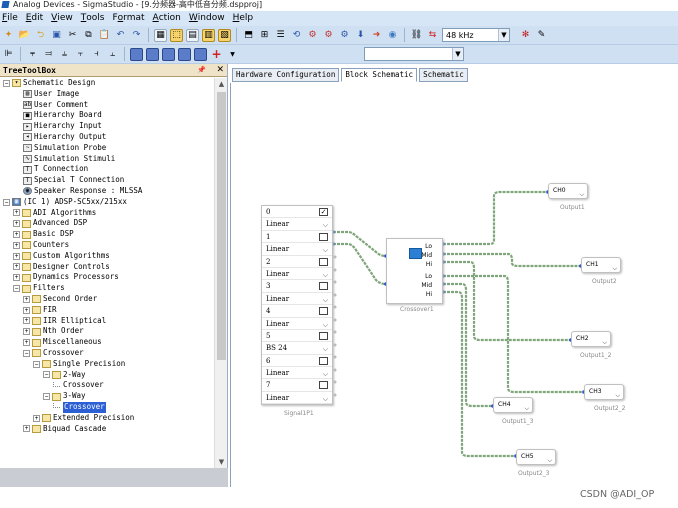 The width and height of the screenshot is (678, 508). Describe the element at coordinates (184, 54) in the screenshot. I see `color-d-icon` at that location.